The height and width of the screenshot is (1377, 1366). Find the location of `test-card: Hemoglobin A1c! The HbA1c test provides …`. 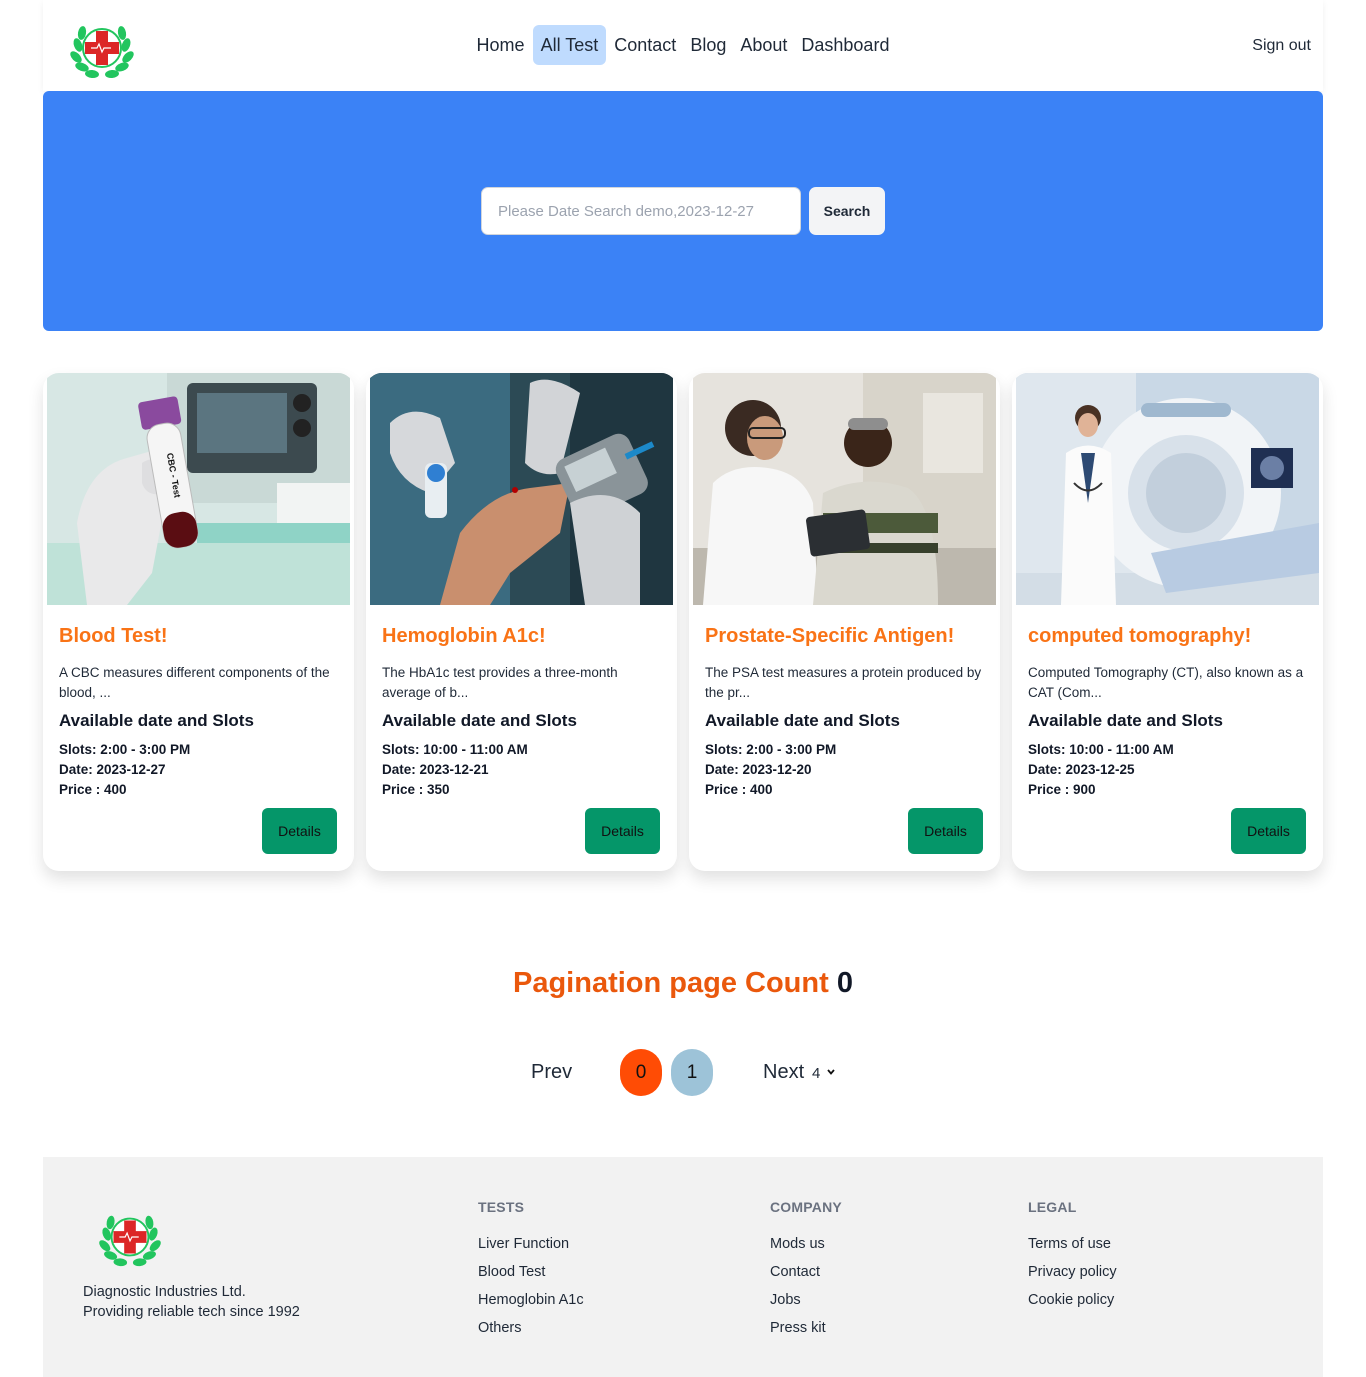

test-card: Hemoglobin A1c! The HbA1c test provides … is located at coordinates (521, 622).